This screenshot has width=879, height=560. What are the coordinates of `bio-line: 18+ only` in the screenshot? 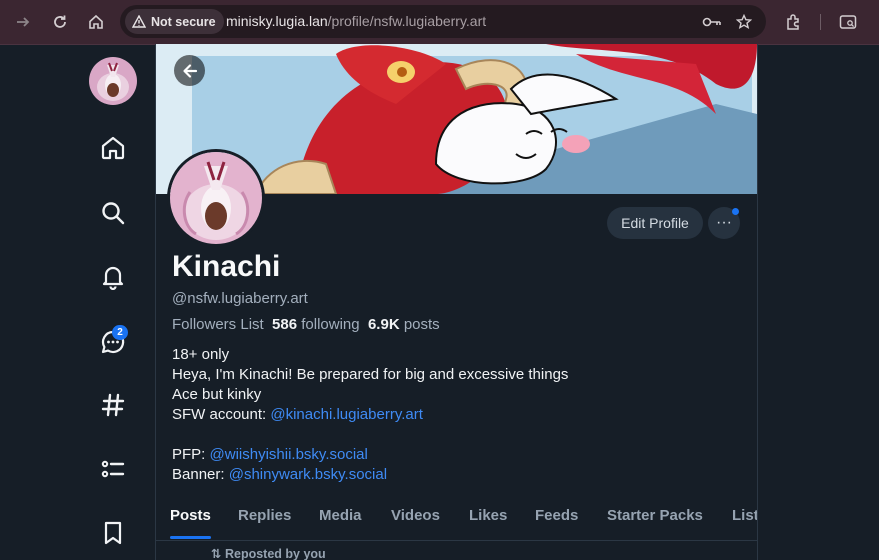 It's located at (201, 354).